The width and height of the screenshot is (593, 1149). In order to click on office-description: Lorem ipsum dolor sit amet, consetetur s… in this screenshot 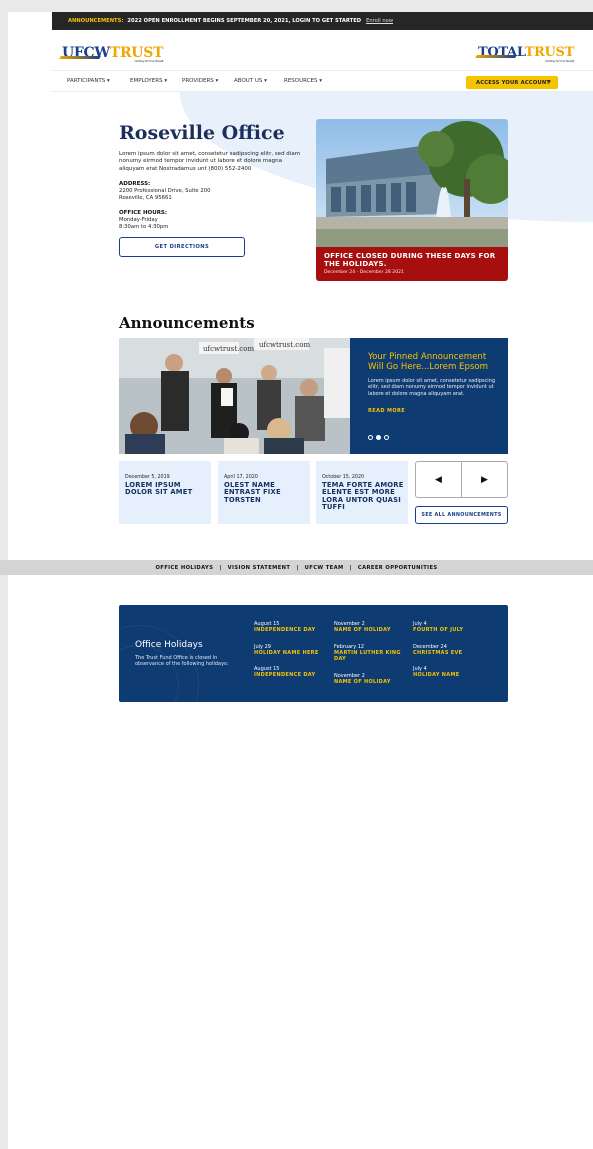, I will do `click(210, 161)`.